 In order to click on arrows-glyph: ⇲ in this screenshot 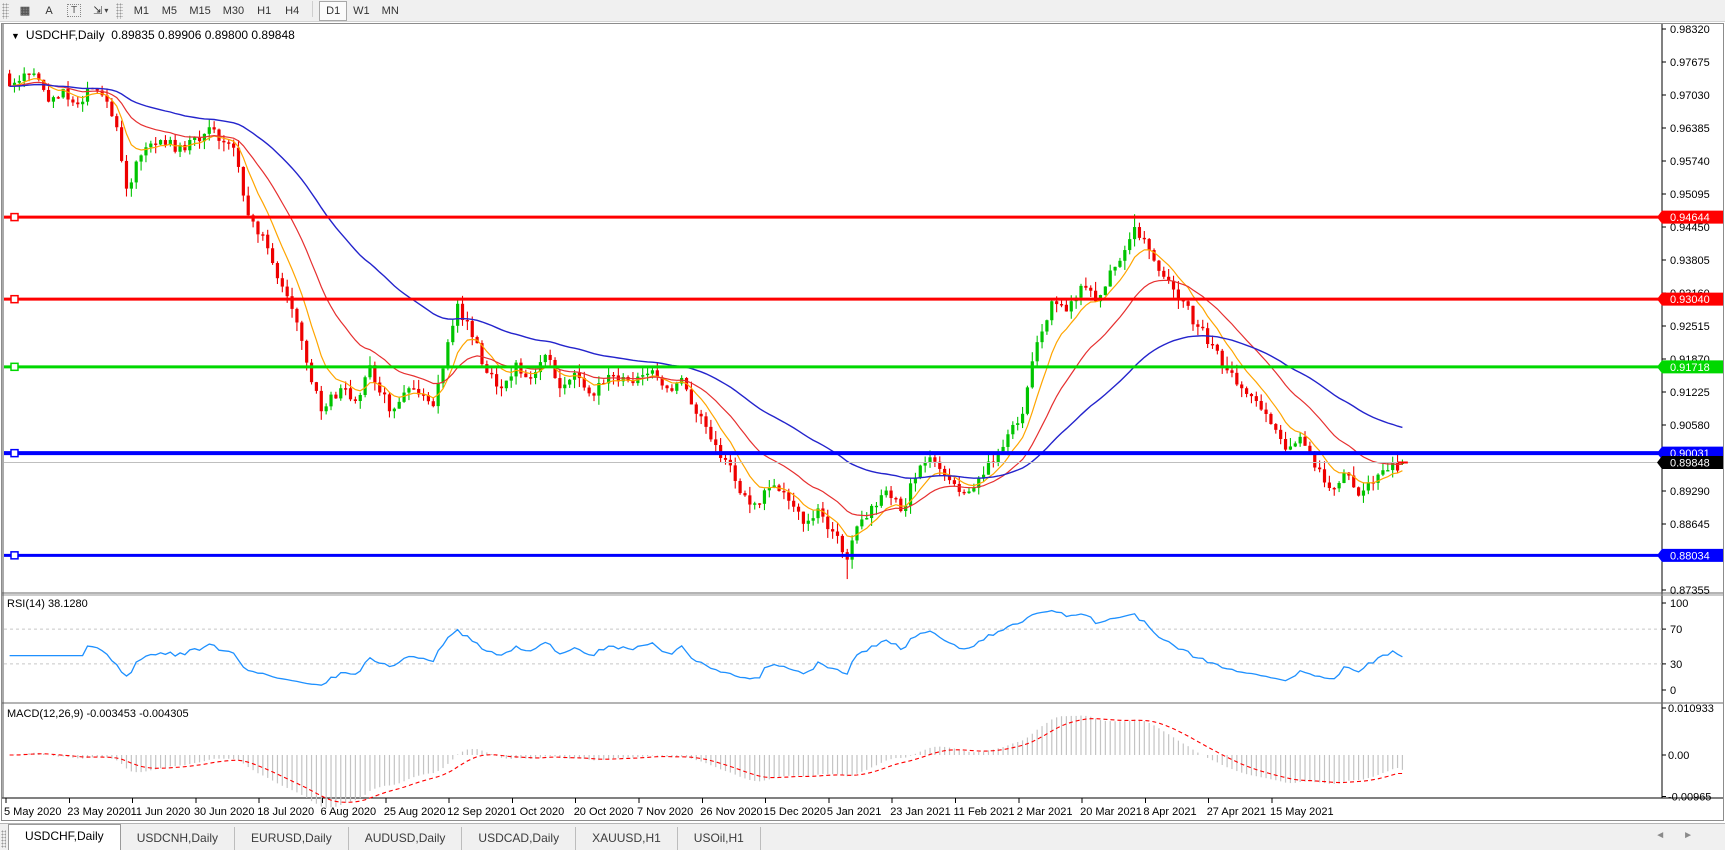, I will do `click(98, 11)`.